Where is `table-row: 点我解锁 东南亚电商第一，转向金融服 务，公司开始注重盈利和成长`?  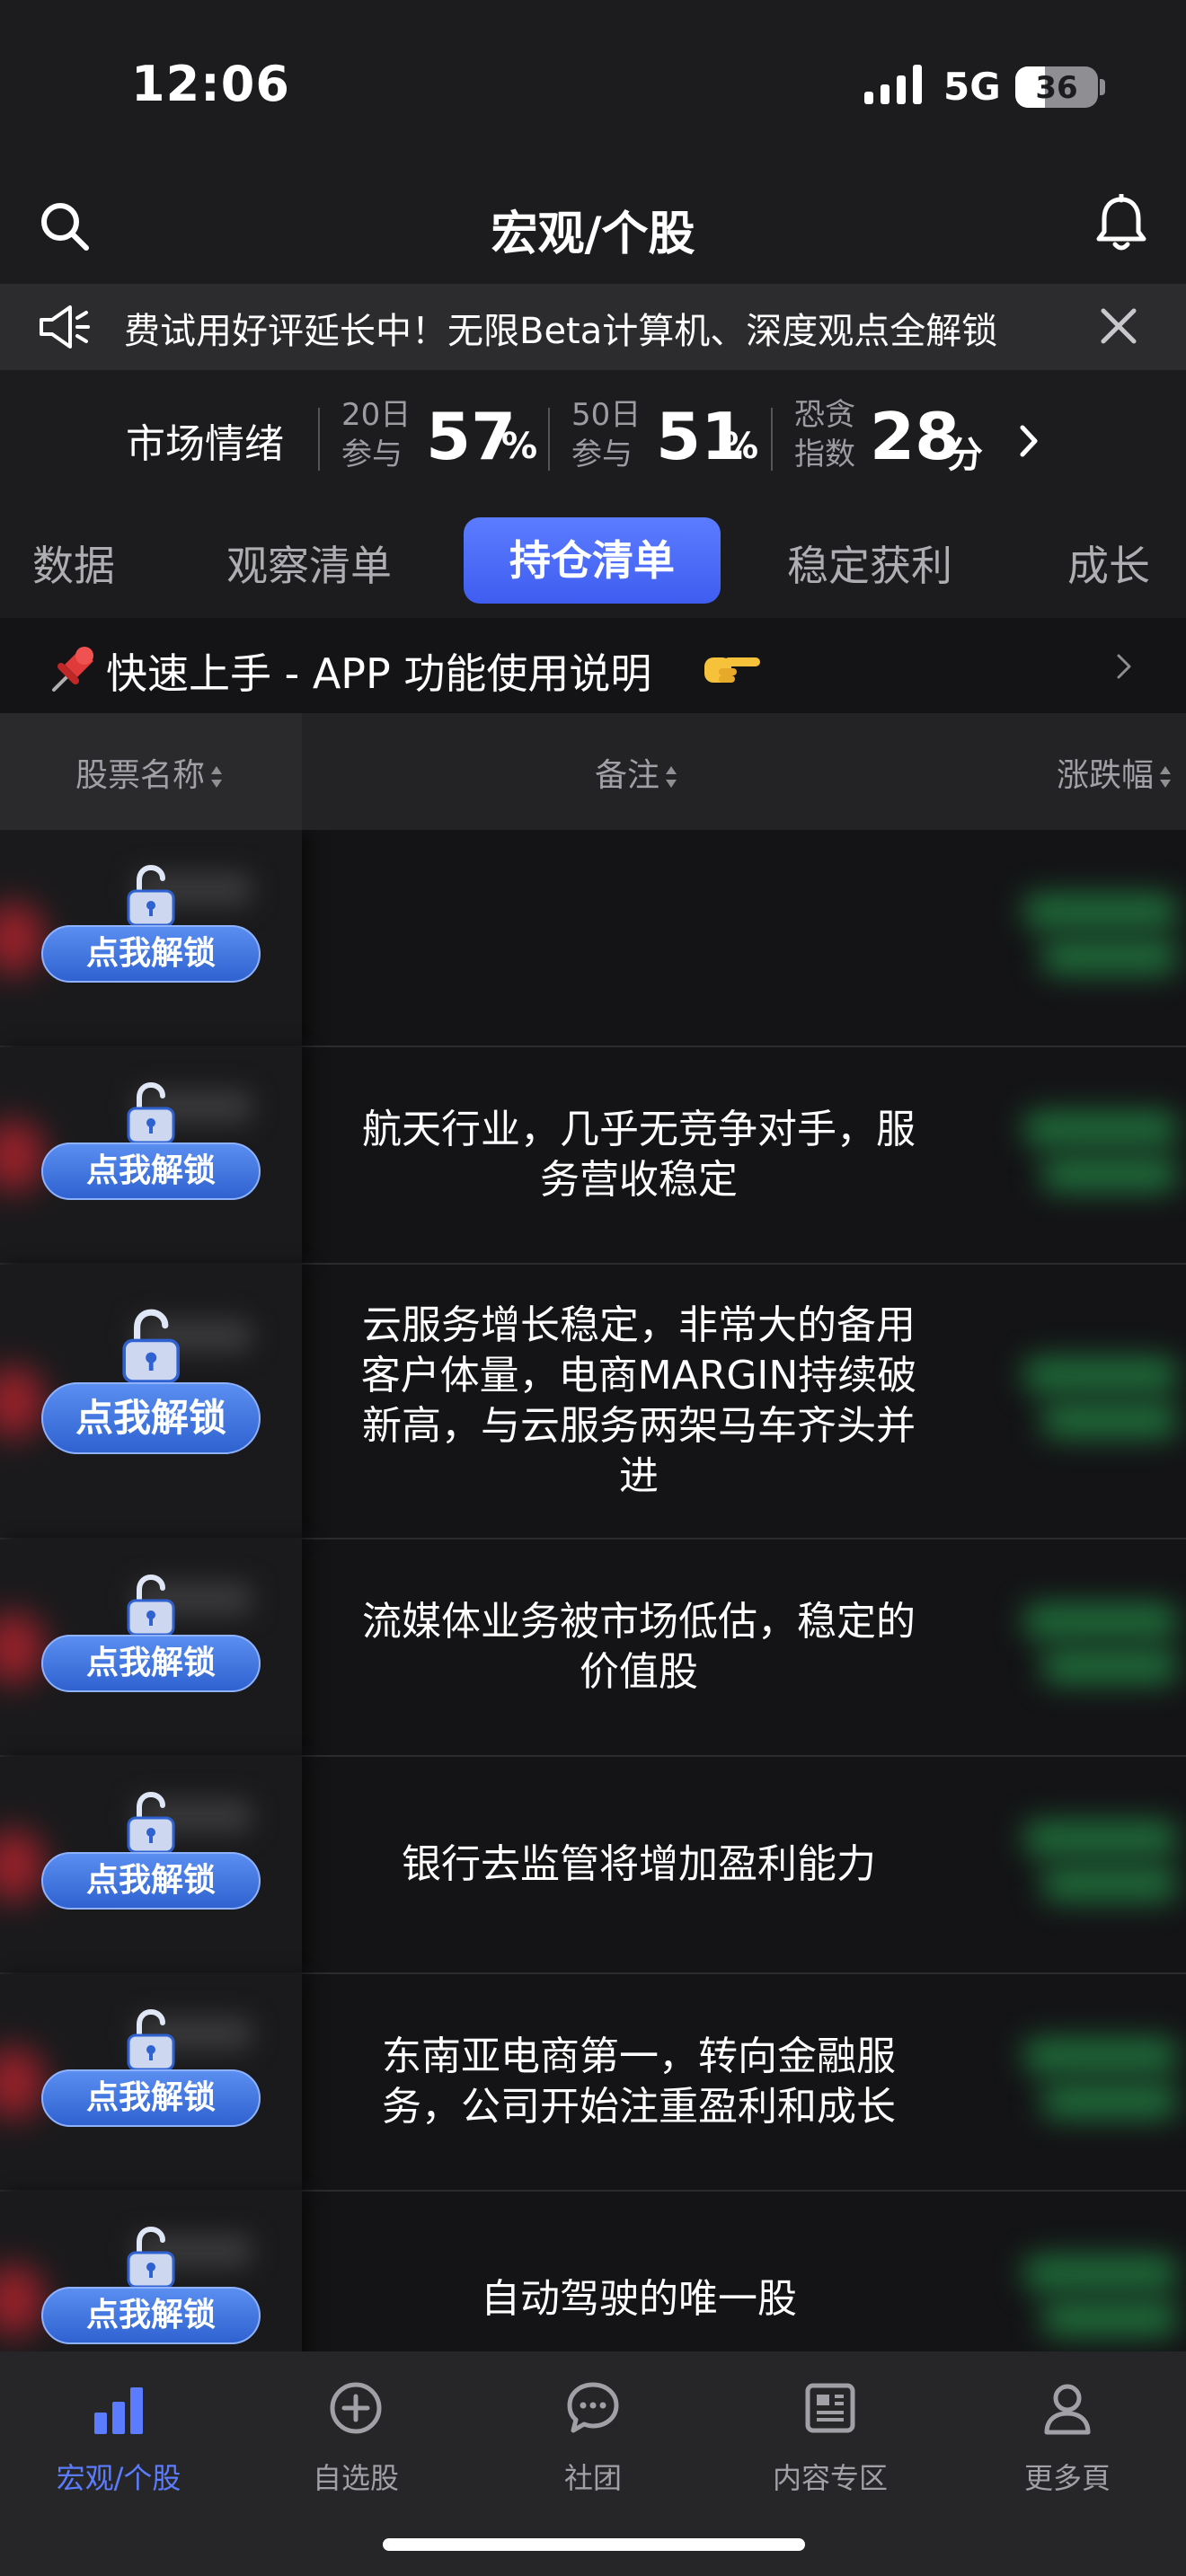
table-row: 点我解锁 东南亚电商第一，转向金融服 务，公司开始注重盈利和成长 is located at coordinates (593, 2083).